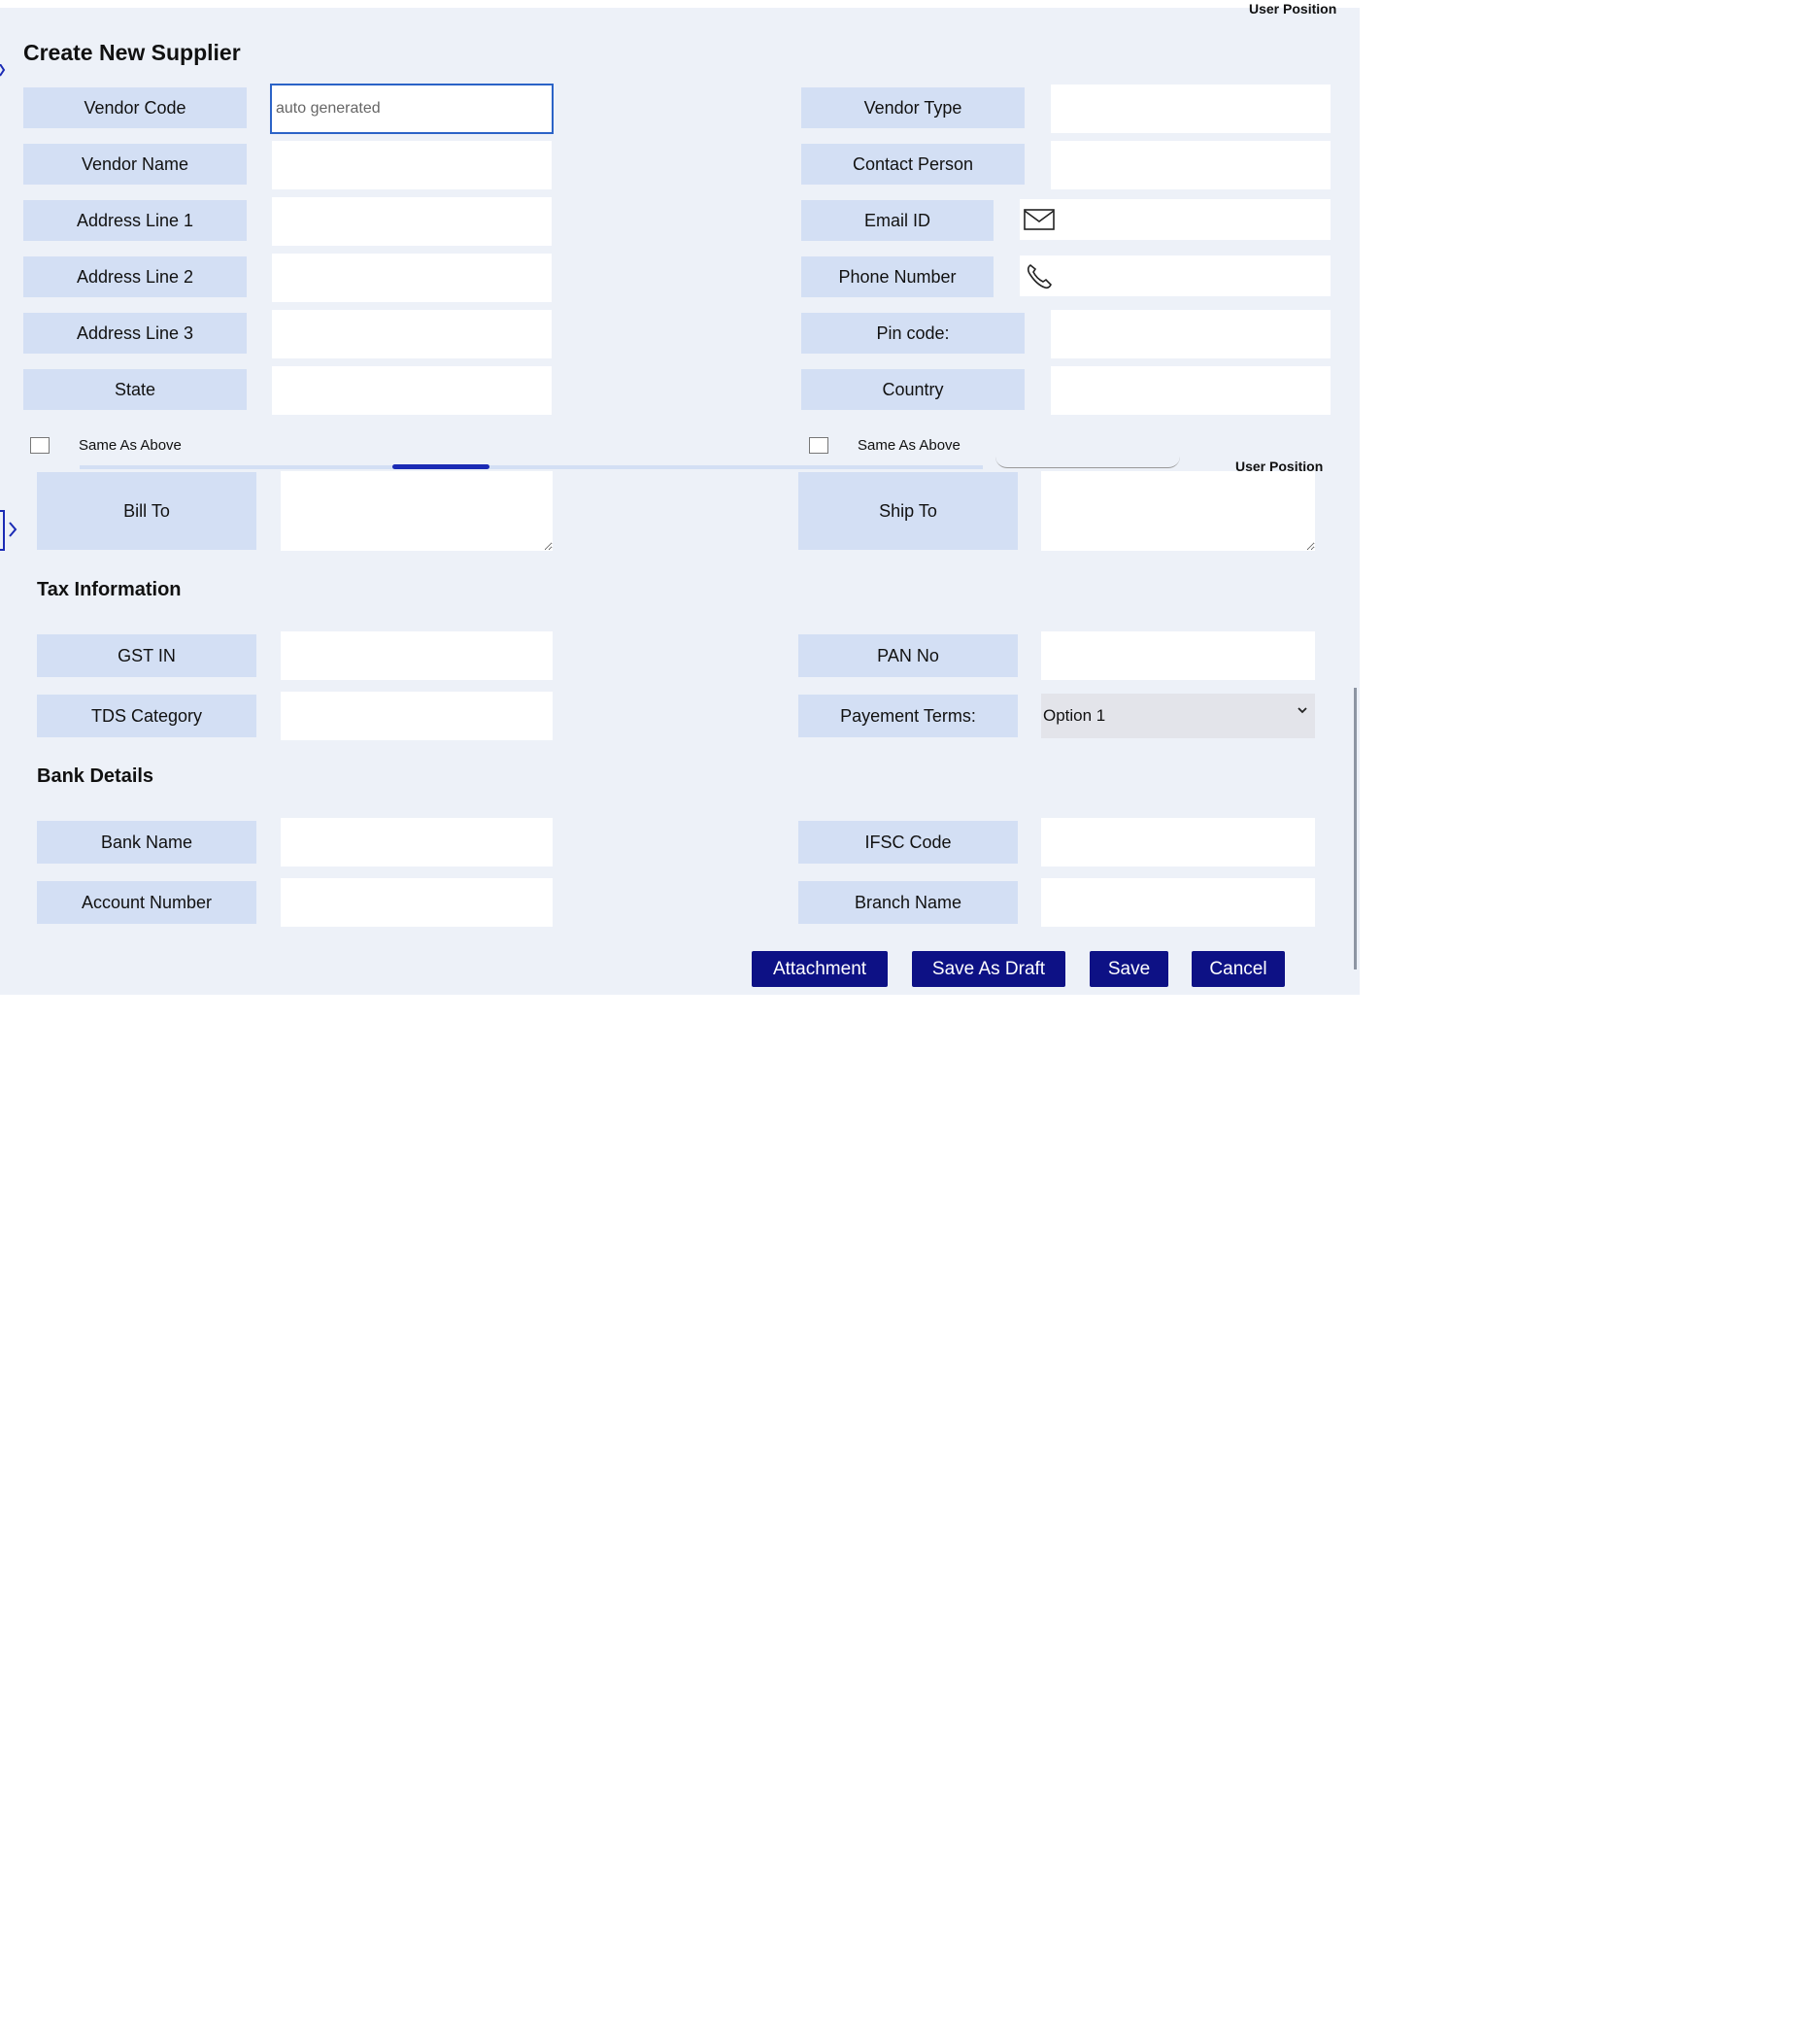 This screenshot has height=2040, width=1820. Describe the element at coordinates (109, 589) in the screenshot. I see `tax-information-heading: Tax Information` at that location.